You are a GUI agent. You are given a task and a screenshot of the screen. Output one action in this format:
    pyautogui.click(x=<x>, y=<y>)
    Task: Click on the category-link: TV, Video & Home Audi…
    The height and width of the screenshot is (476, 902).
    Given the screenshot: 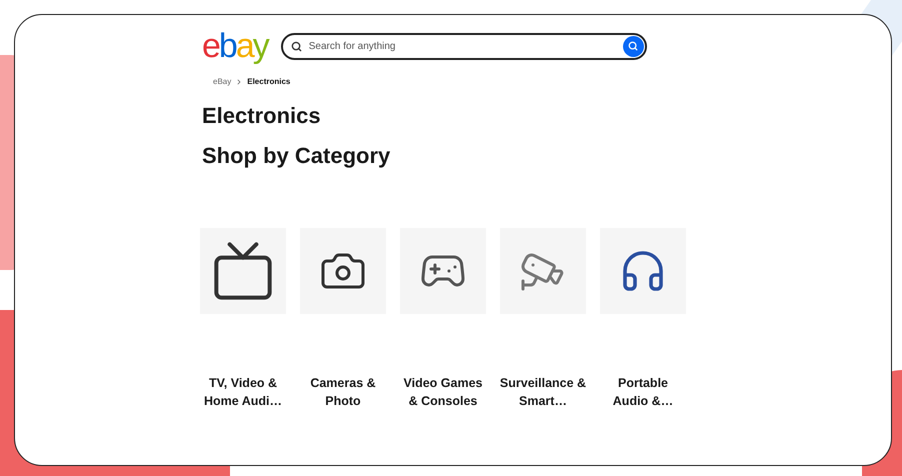 What is the action you would take?
    pyautogui.click(x=243, y=392)
    